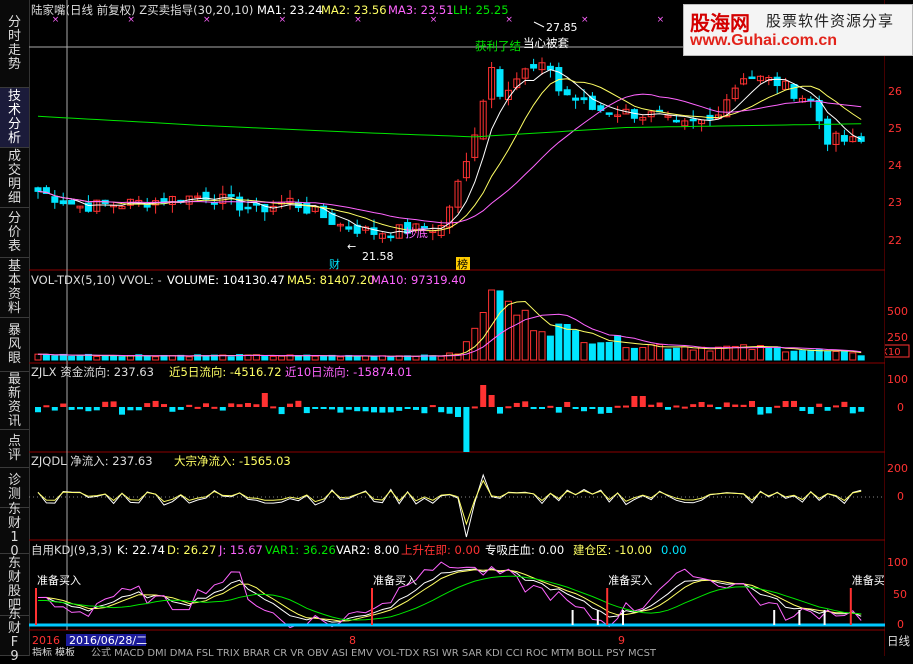 This screenshot has width=913, height=664. Describe the element at coordinates (142, 10) in the screenshot. I see `stock-title: 陆家嘴(日线 前复权) Z买卖指导(30,20,10)` at that location.